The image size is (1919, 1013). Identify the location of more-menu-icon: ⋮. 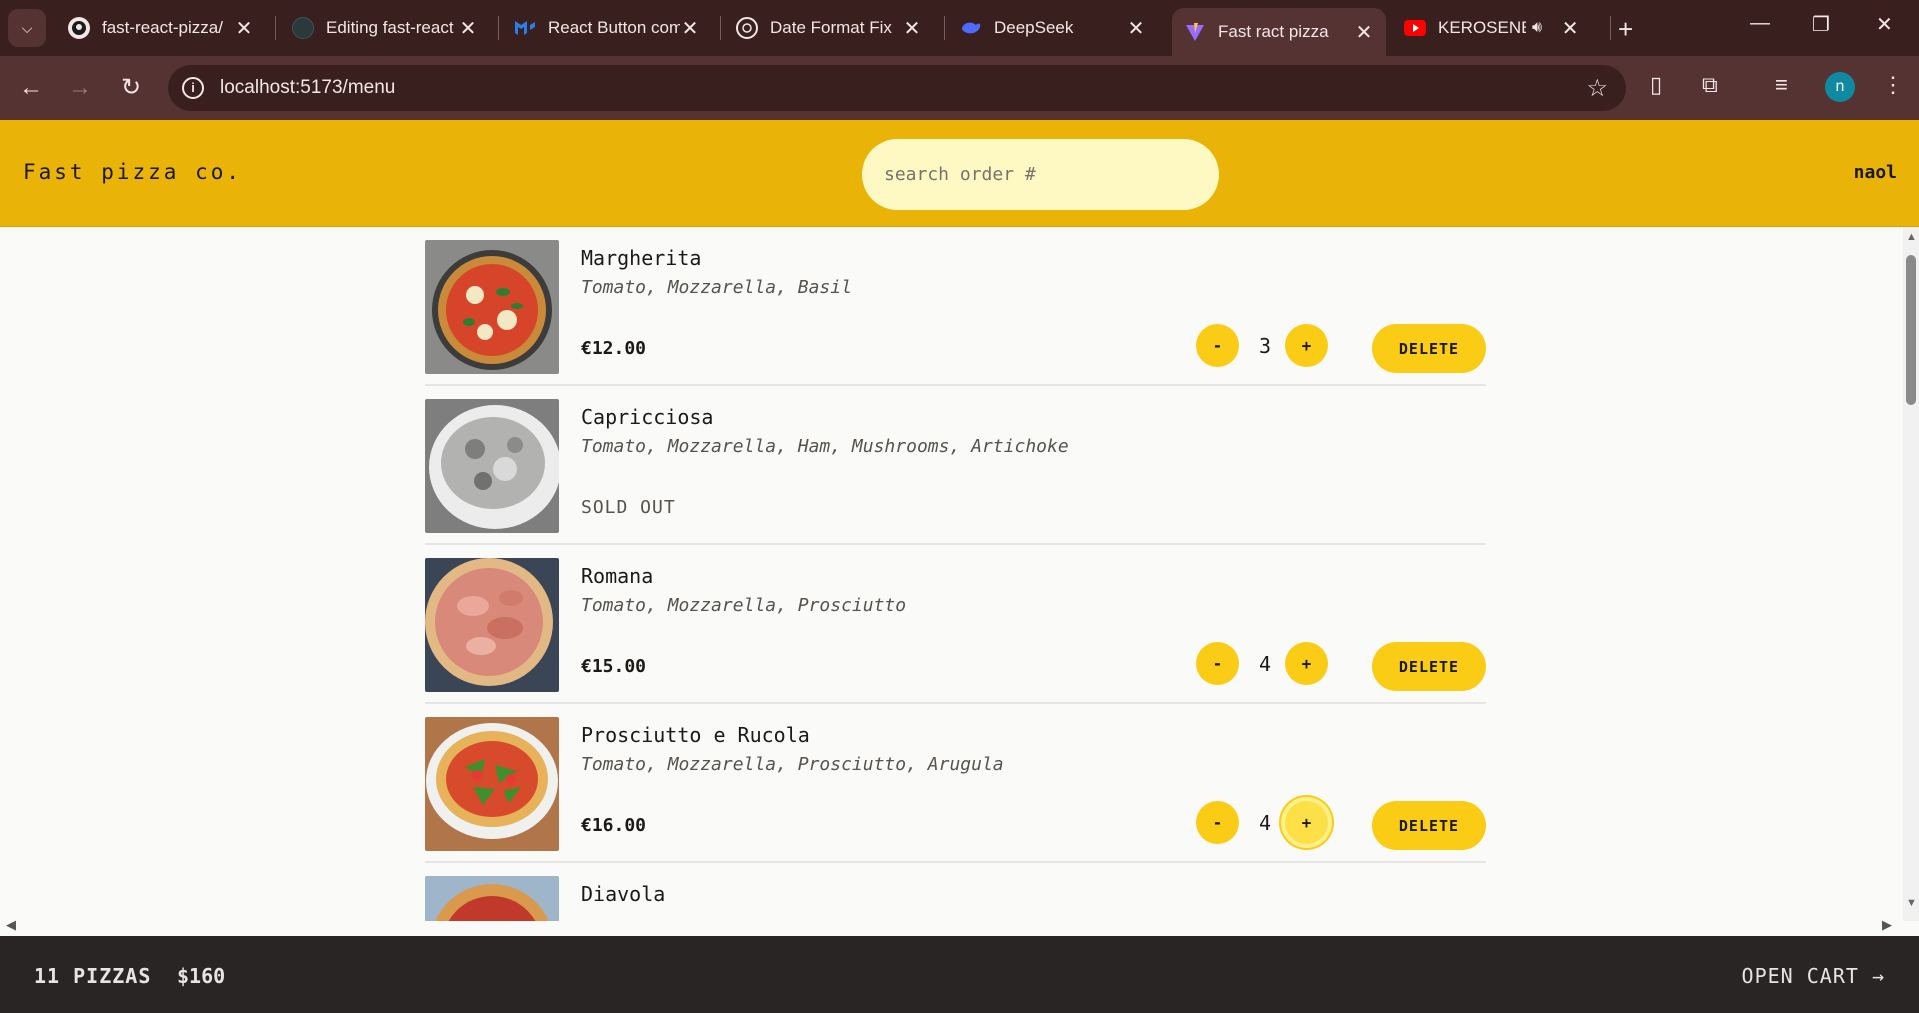
(1893, 85).